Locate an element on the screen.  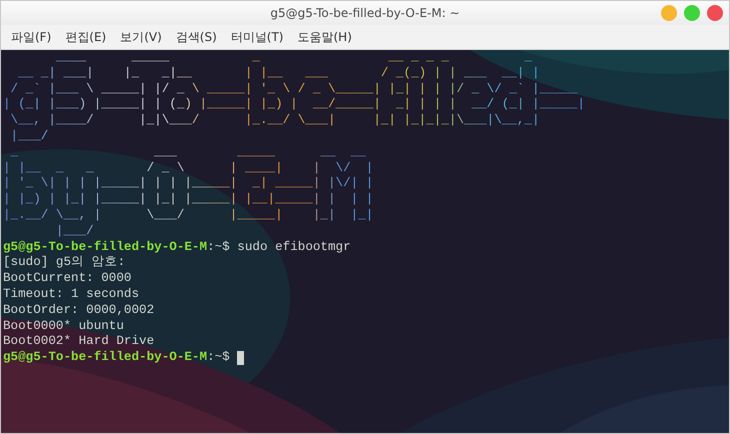
output-line: [sudo] g5의 암호: is located at coordinates (64, 263).